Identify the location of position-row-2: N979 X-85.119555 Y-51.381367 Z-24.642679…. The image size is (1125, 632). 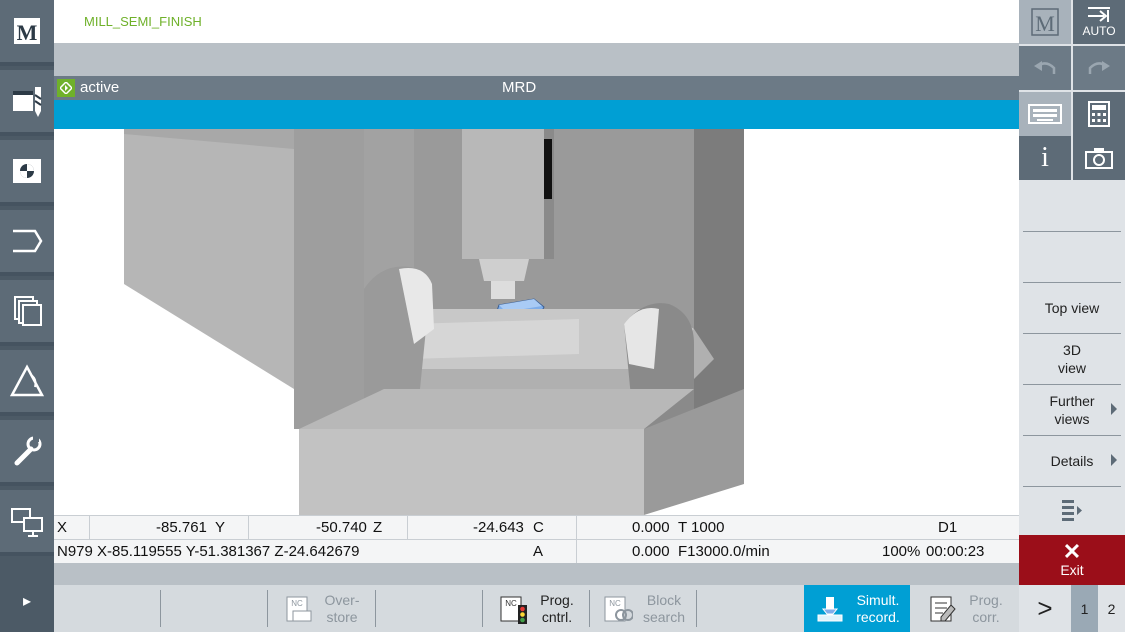
(536, 551).